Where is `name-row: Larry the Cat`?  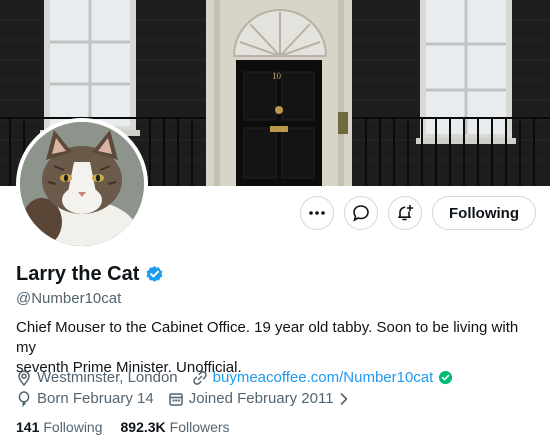
name-row: Larry the Cat is located at coordinates (90, 274).